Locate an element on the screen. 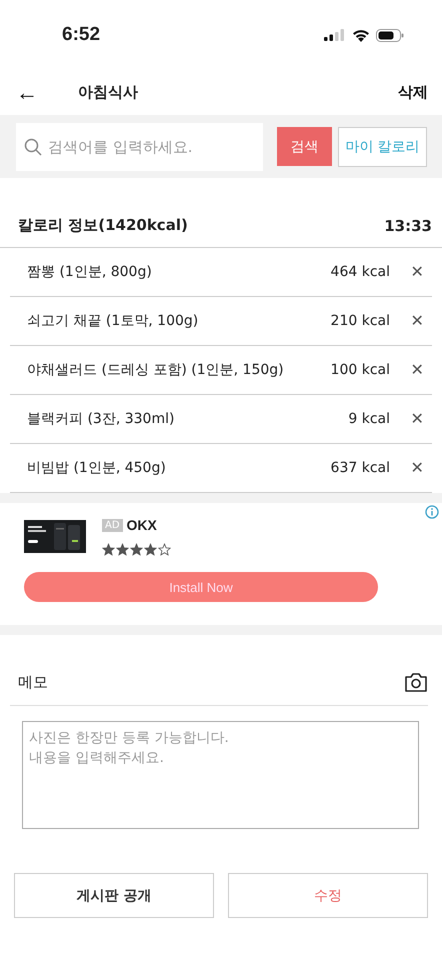 This screenshot has width=442, height=960. signal-icon is located at coordinates (335, 35).